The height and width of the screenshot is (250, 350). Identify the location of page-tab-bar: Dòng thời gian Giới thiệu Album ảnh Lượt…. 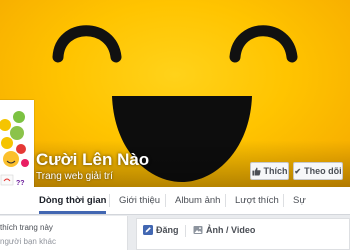
(175, 201).